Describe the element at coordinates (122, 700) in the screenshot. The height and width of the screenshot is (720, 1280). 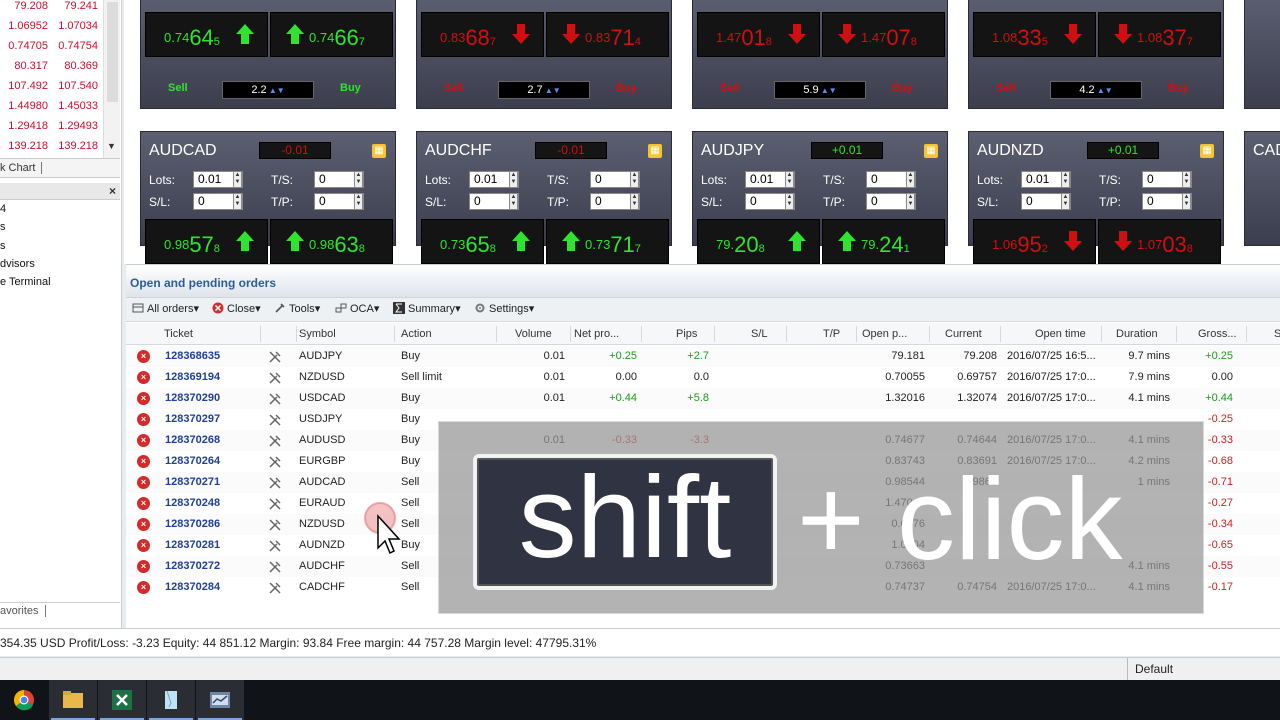
I see `taskbar-excel` at that location.